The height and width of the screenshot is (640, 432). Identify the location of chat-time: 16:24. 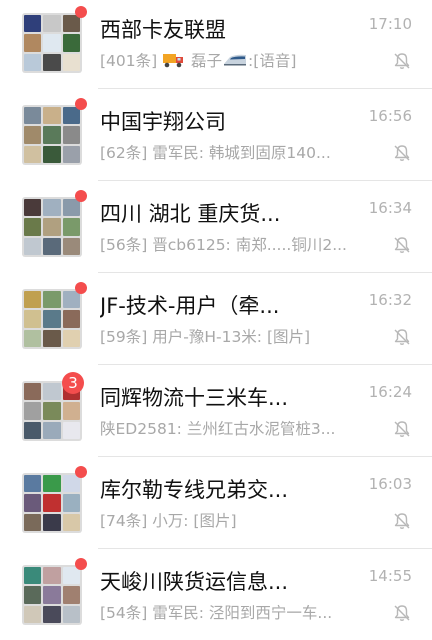
(390, 392).